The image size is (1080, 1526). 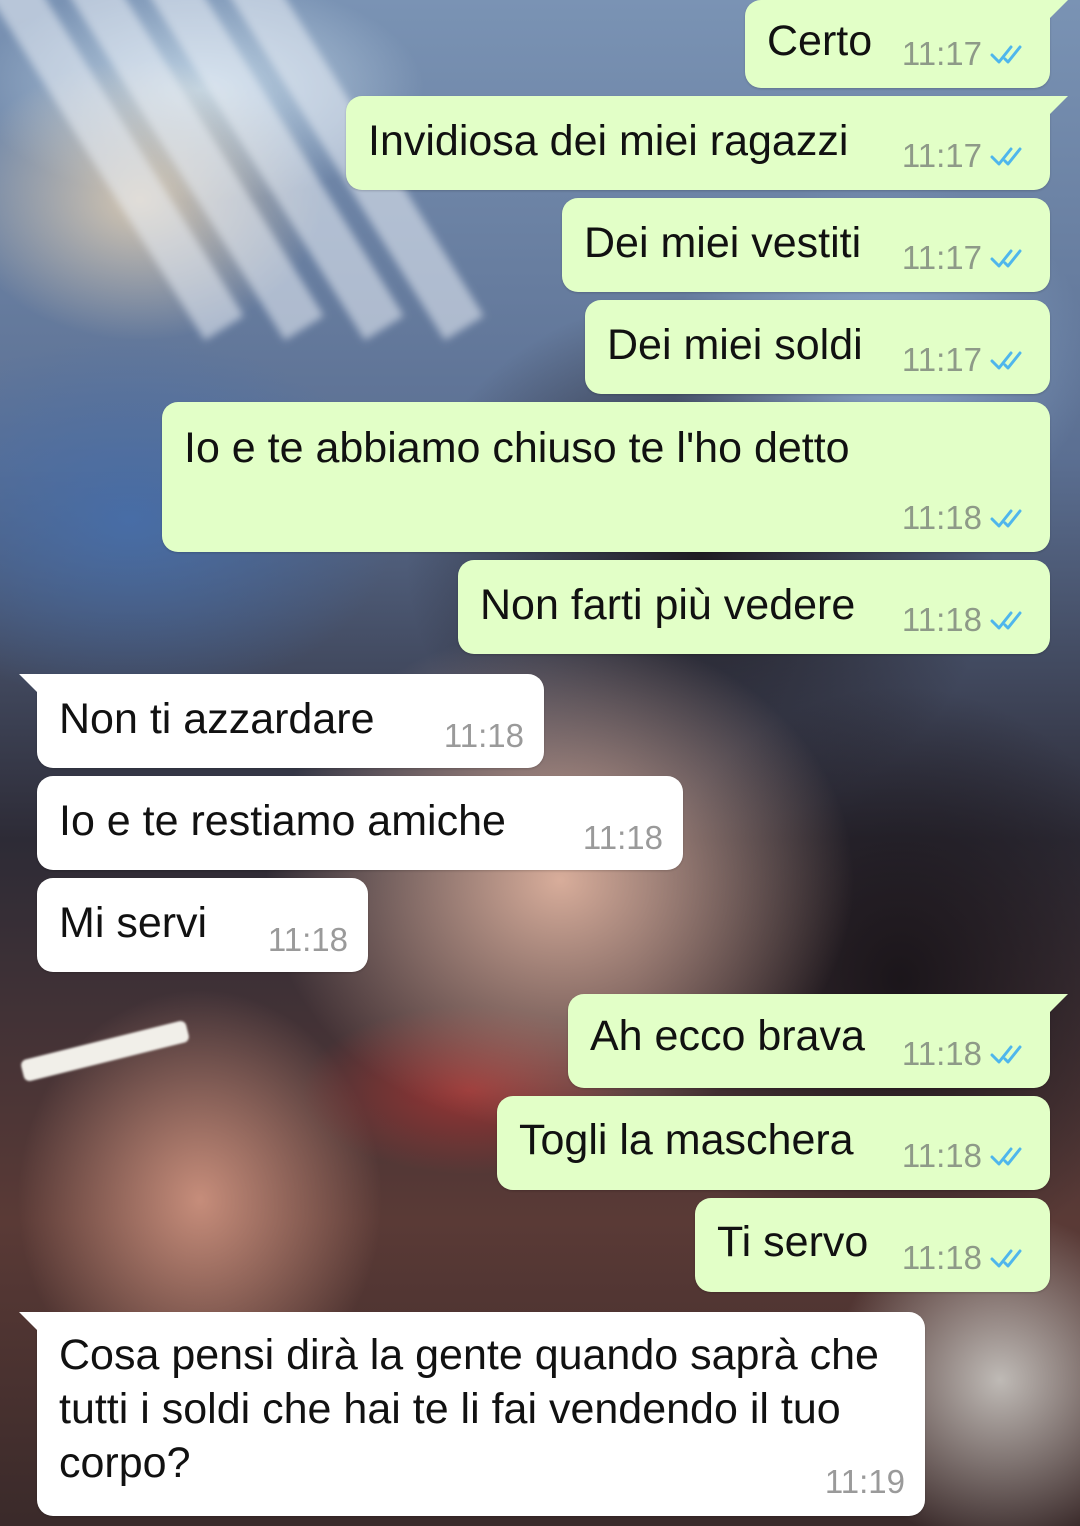 I want to click on outgoing-message: Certo 11:17, so click(x=906, y=44).